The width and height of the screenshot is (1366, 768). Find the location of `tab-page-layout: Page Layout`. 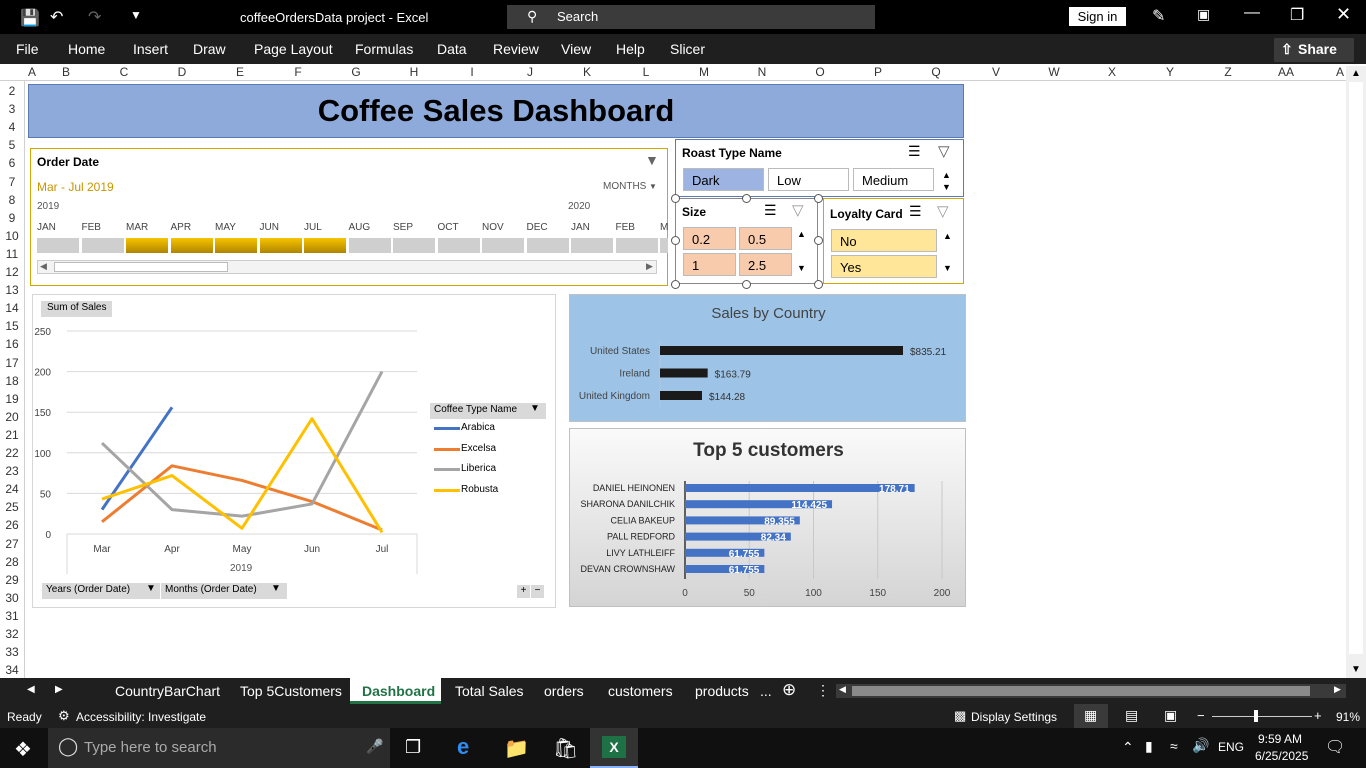

tab-page-layout: Page Layout is located at coordinates (293, 49).